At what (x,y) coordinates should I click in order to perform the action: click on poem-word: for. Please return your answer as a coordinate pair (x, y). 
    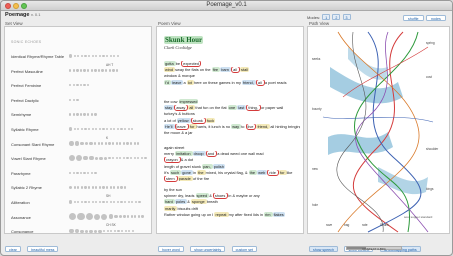
    Looking at the image, I should click on (282, 172).